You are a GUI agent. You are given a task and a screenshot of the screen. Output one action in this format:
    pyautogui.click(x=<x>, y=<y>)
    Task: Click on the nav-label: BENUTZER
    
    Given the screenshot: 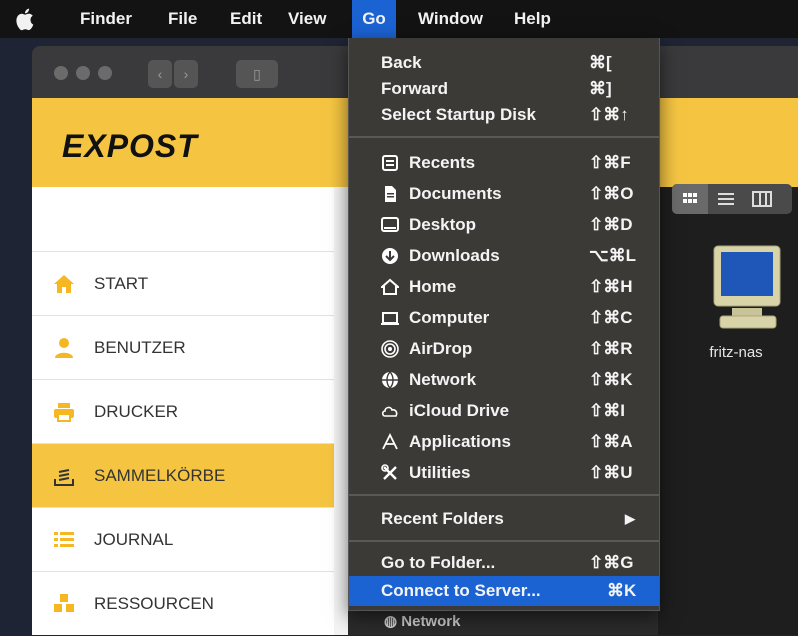 What is the action you would take?
    pyautogui.click(x=140, y=347)
    